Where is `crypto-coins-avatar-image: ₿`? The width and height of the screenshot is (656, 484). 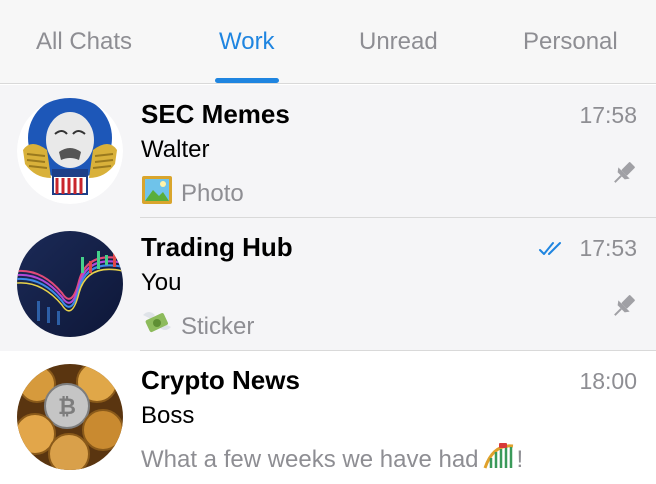 crypto-coins-avatar-image: ₿ is located at coordinates (70, 417).